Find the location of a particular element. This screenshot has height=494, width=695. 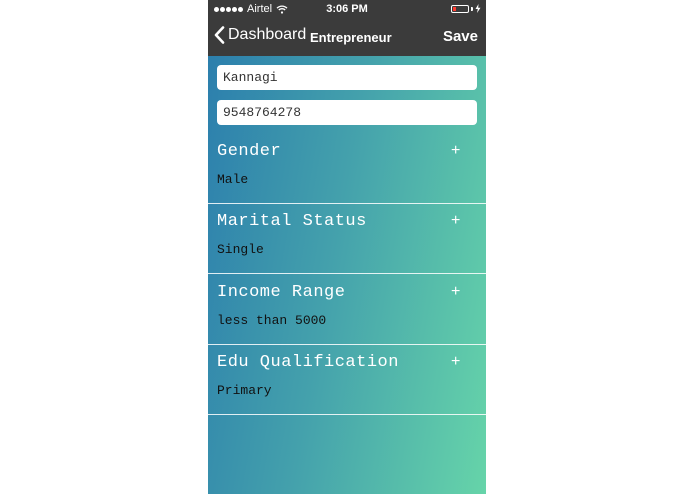

name-field: Kannagi is located at coordinates (347, 77).